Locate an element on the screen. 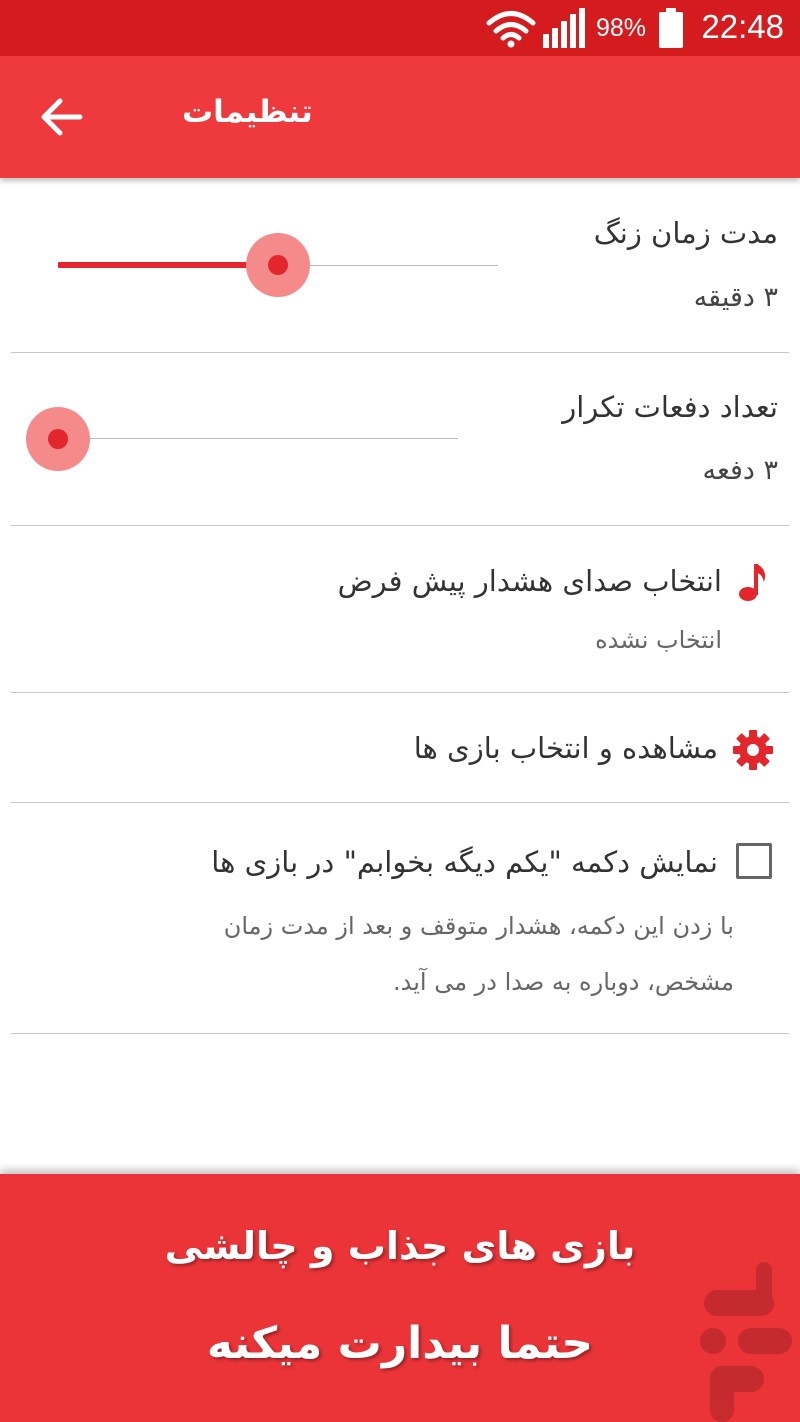  slider-fill is located at coordinates (168, 265).